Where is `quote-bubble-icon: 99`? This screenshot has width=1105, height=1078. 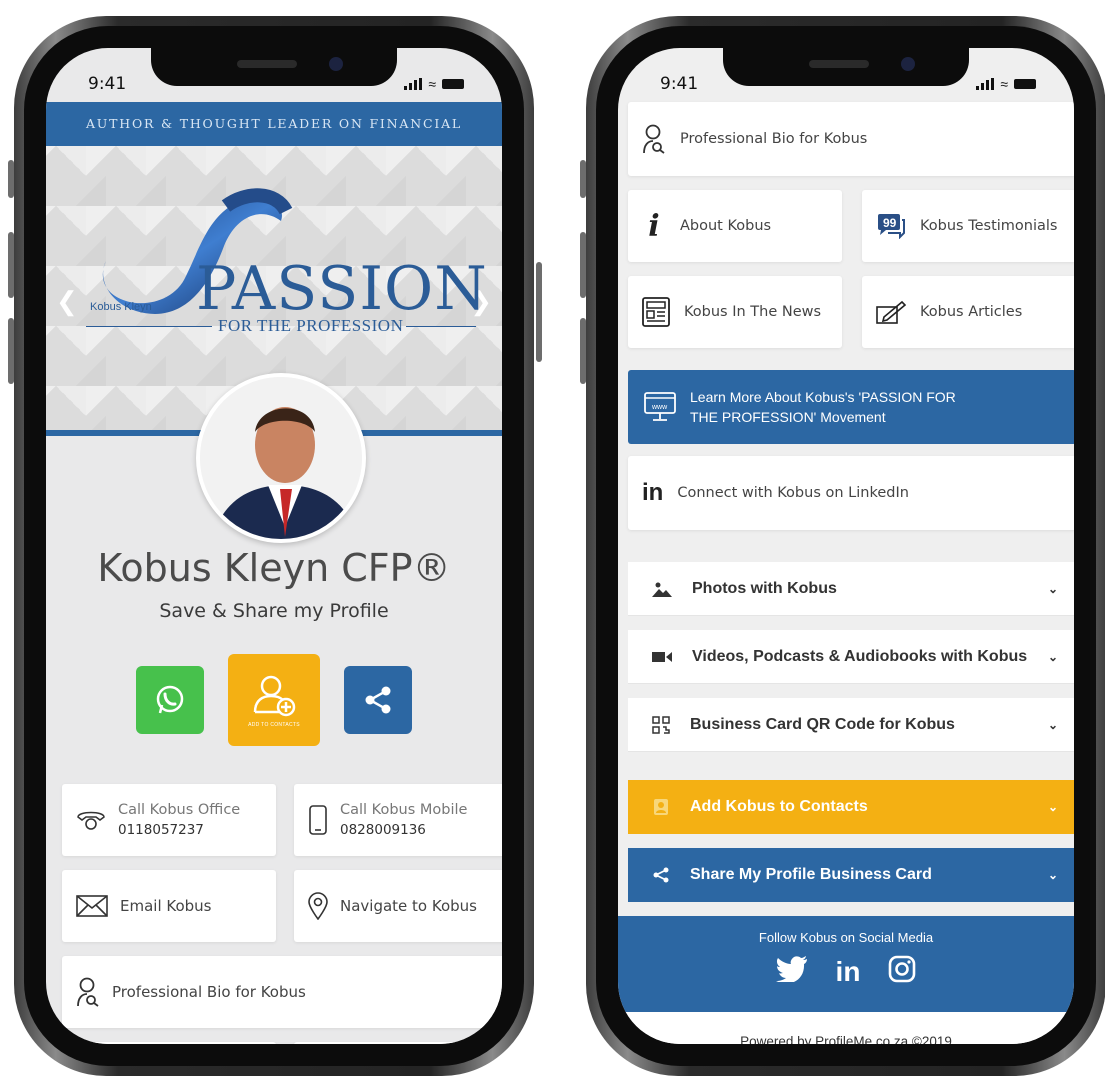
quote-bubble-icon: 99 is located at coordinates (891, 226).